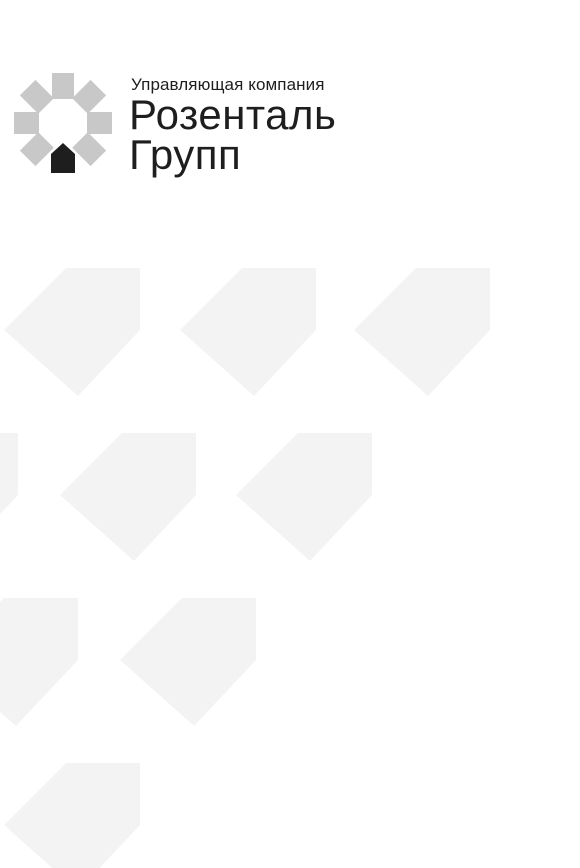 This screenshot has width=580, height=868. Describe the element at coordinates (233, 114) in the screenshot. I see `logo-name-line1: Розенталь` at that location.